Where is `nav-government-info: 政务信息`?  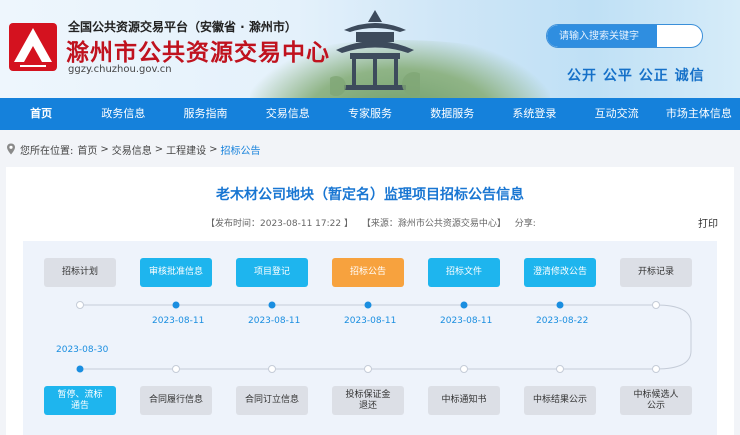
nav-government-info: 政务信息 is located at coordinates (123, 114).